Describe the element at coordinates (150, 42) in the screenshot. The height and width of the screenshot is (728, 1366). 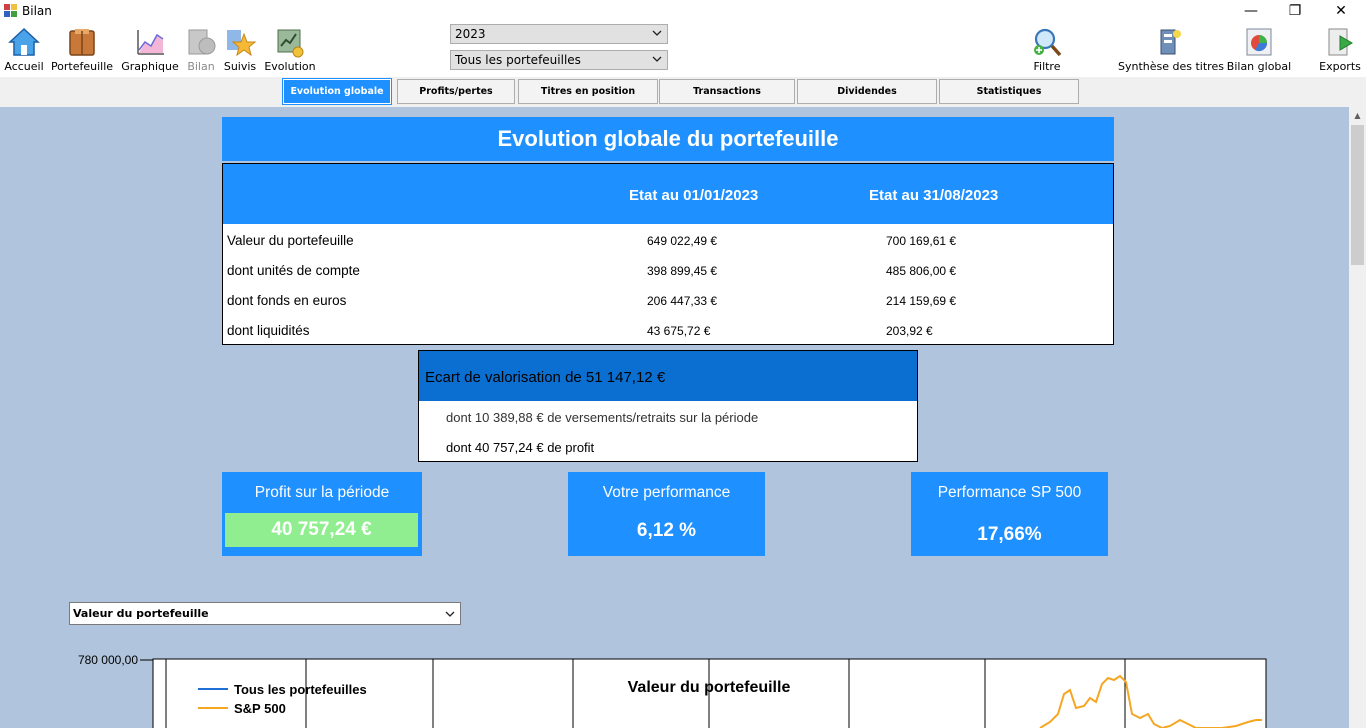
I see `chart-icon` at that location.